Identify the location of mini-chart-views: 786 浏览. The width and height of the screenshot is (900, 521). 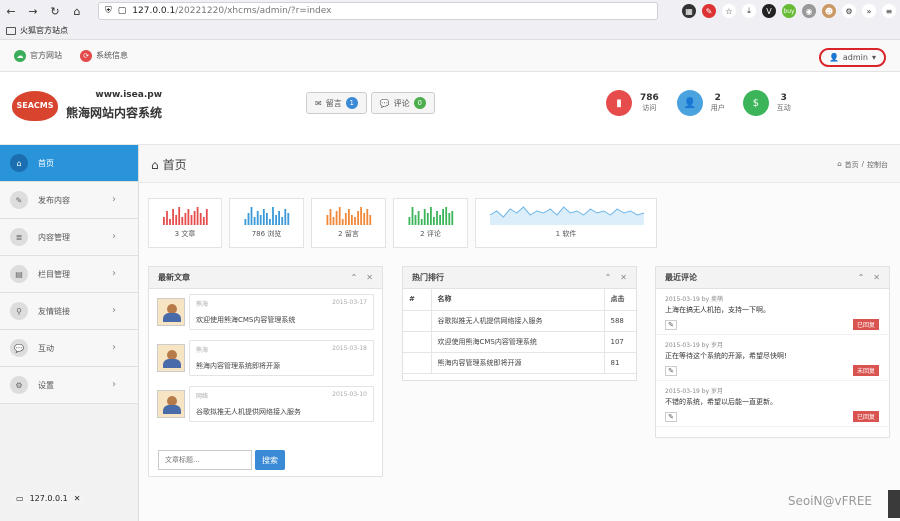
(266, 223).